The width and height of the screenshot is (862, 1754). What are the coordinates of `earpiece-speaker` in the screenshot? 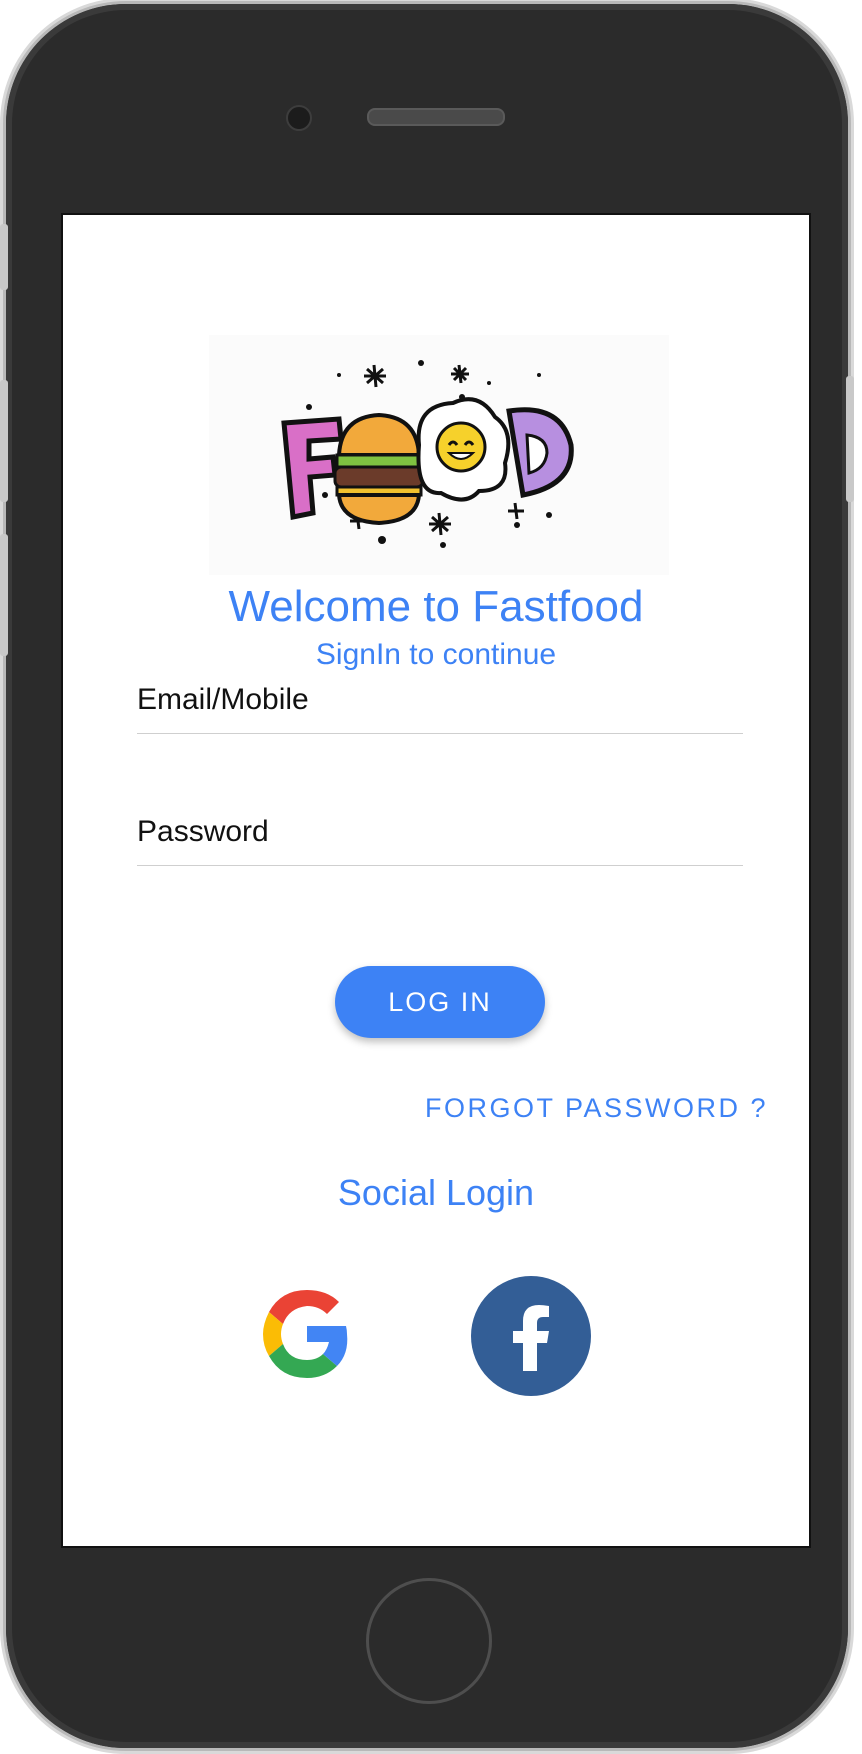 It's located at (436, 117).